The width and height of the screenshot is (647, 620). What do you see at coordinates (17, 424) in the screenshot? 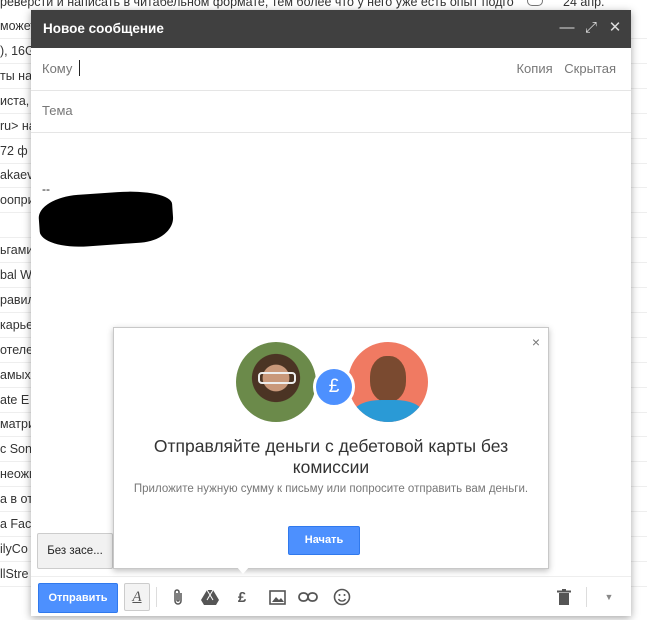
I see `inbox-row-text: матри` at bounding box center [17, 424].